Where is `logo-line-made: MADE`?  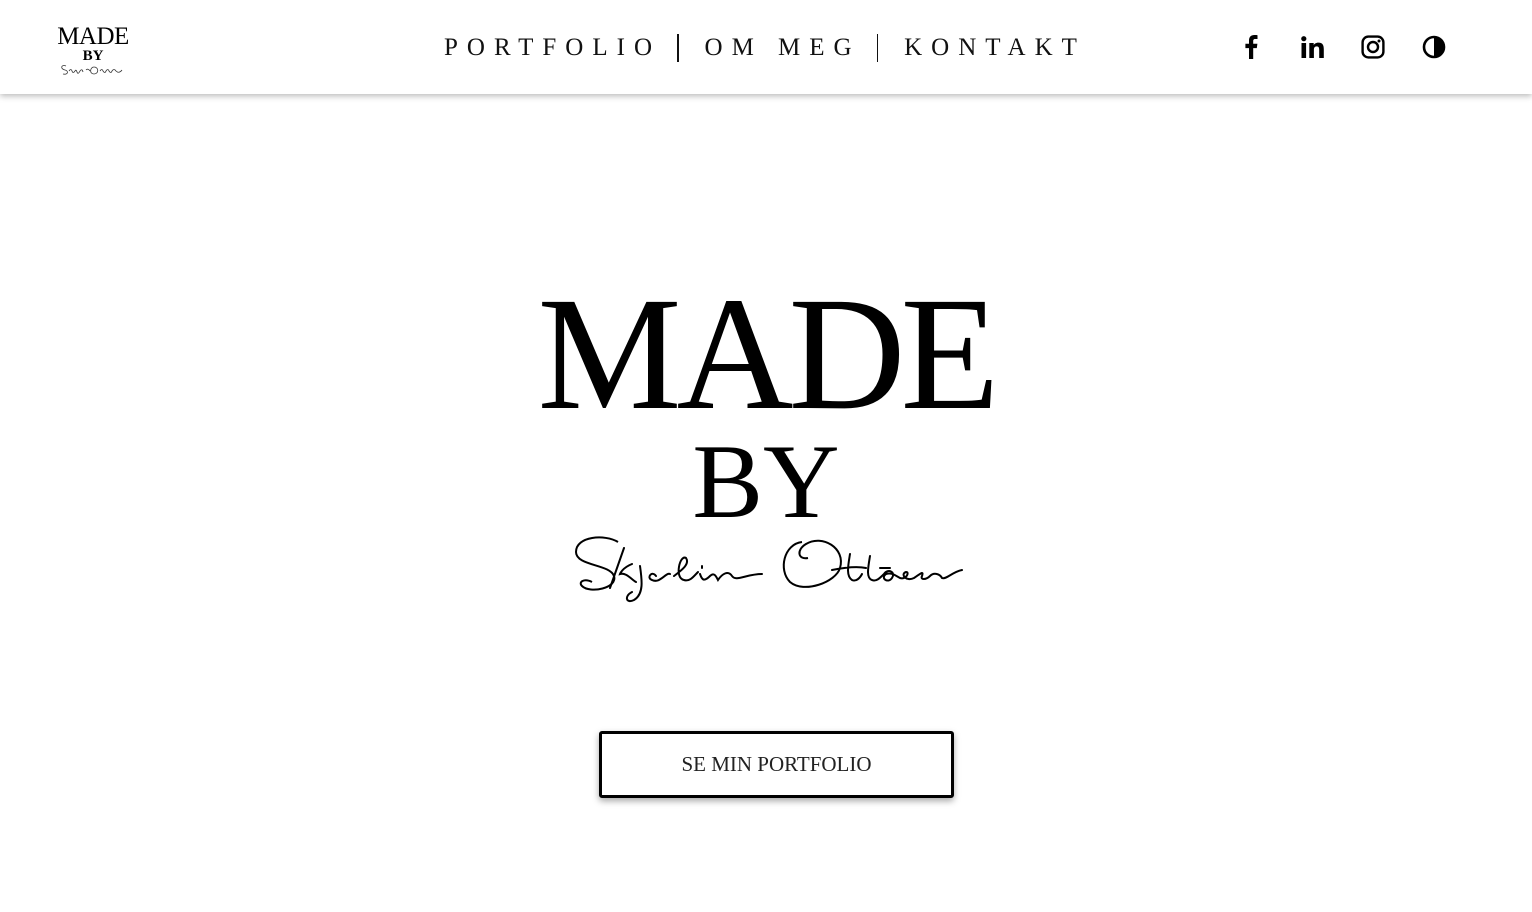 logo-line-made: MADE is located at coordinates (93, 36).